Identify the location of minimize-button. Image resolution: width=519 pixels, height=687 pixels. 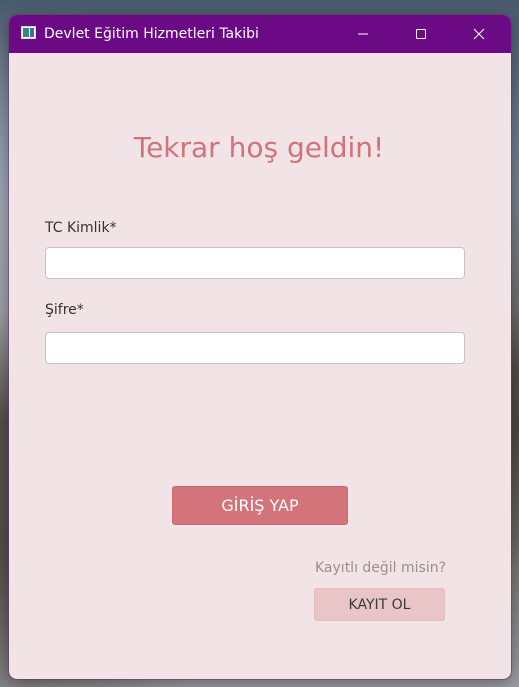
(363, 34).